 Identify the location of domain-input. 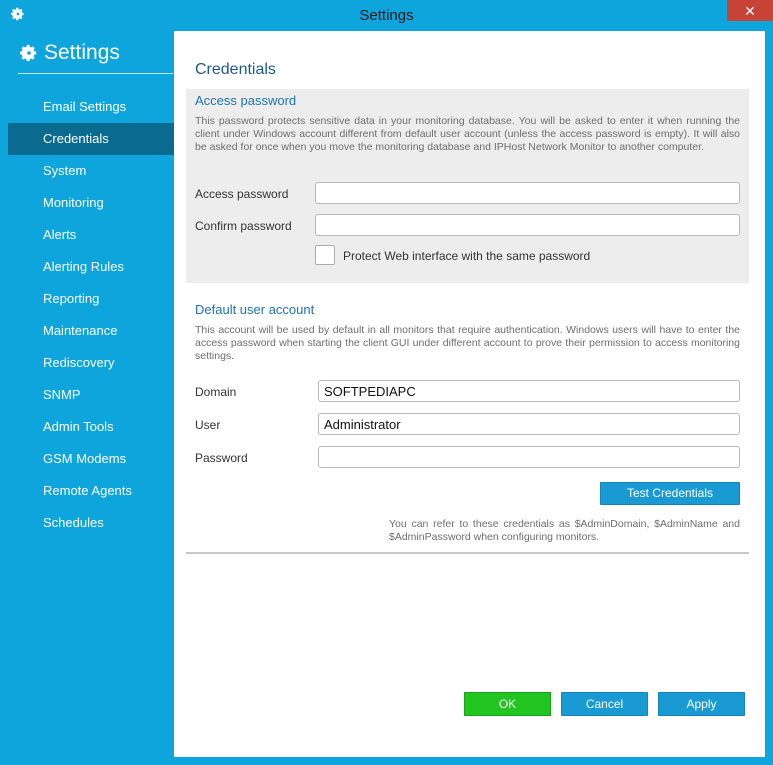
(529, 391).